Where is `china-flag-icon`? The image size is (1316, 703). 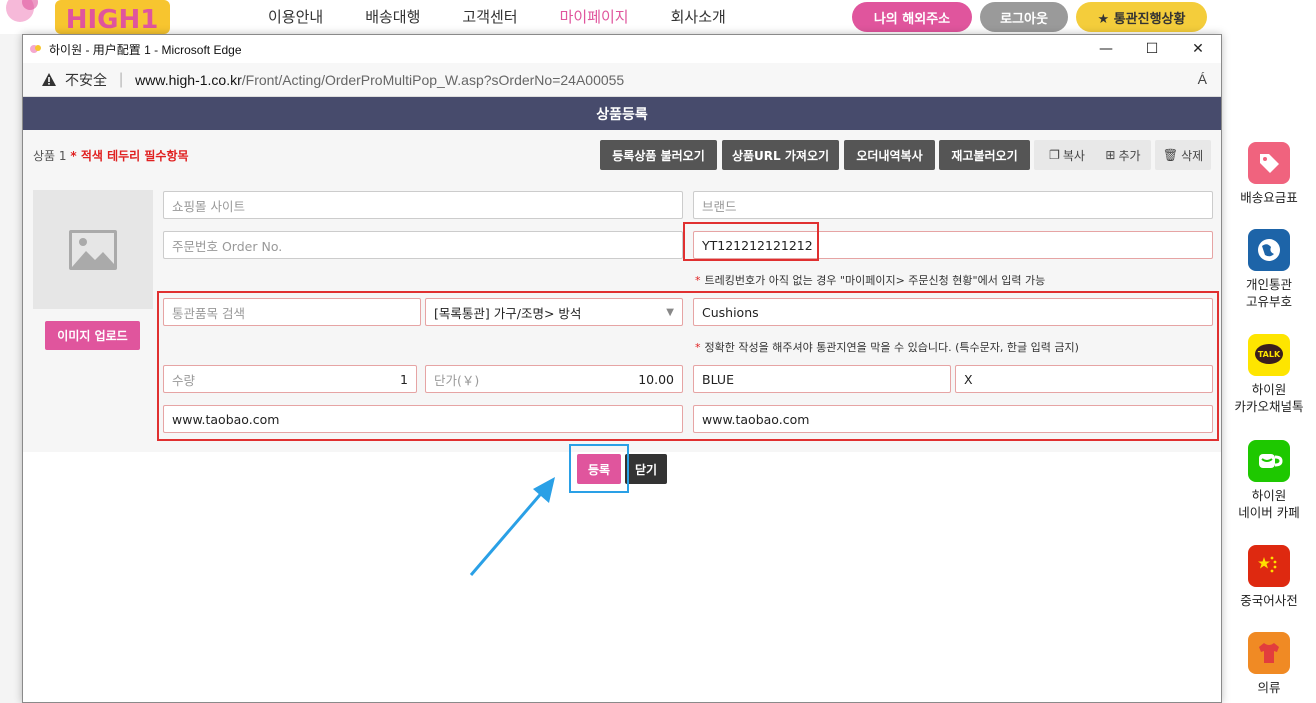 china-flag-icon is located at coordinates (1269, 566).